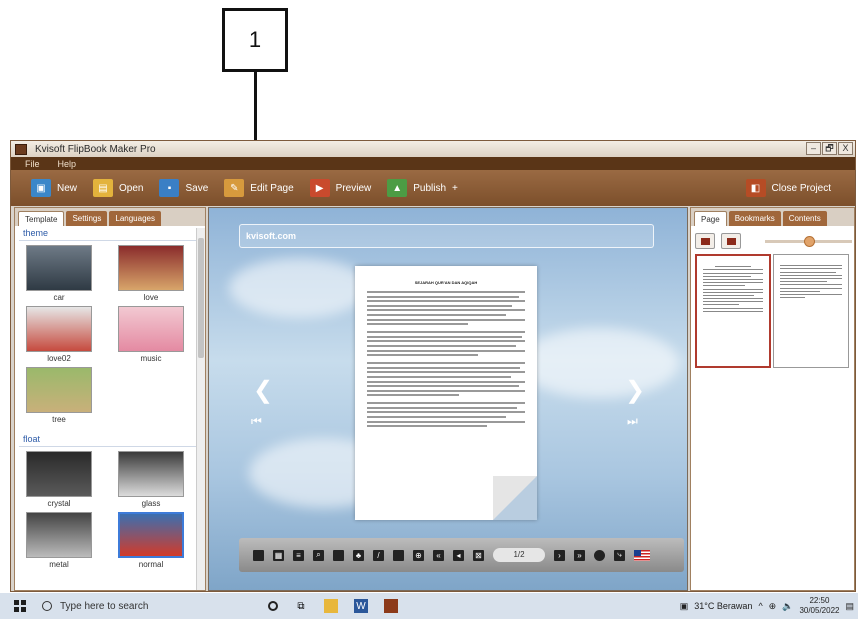  I want to click on template-normal: normal, so click(151, 540).